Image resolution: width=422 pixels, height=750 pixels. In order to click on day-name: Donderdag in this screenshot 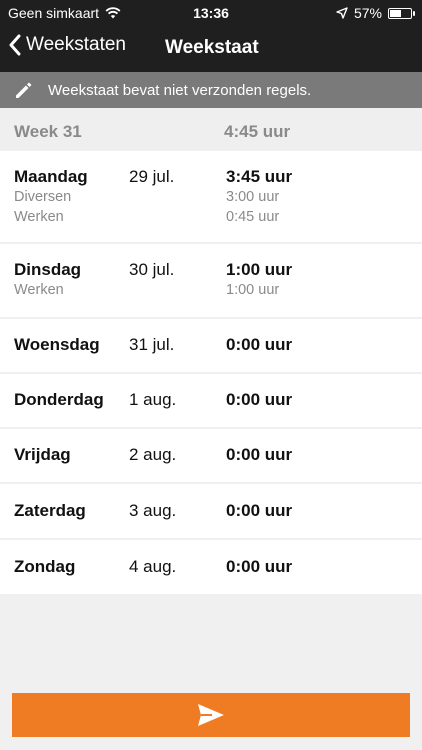, I will do `click(59, 399)`.